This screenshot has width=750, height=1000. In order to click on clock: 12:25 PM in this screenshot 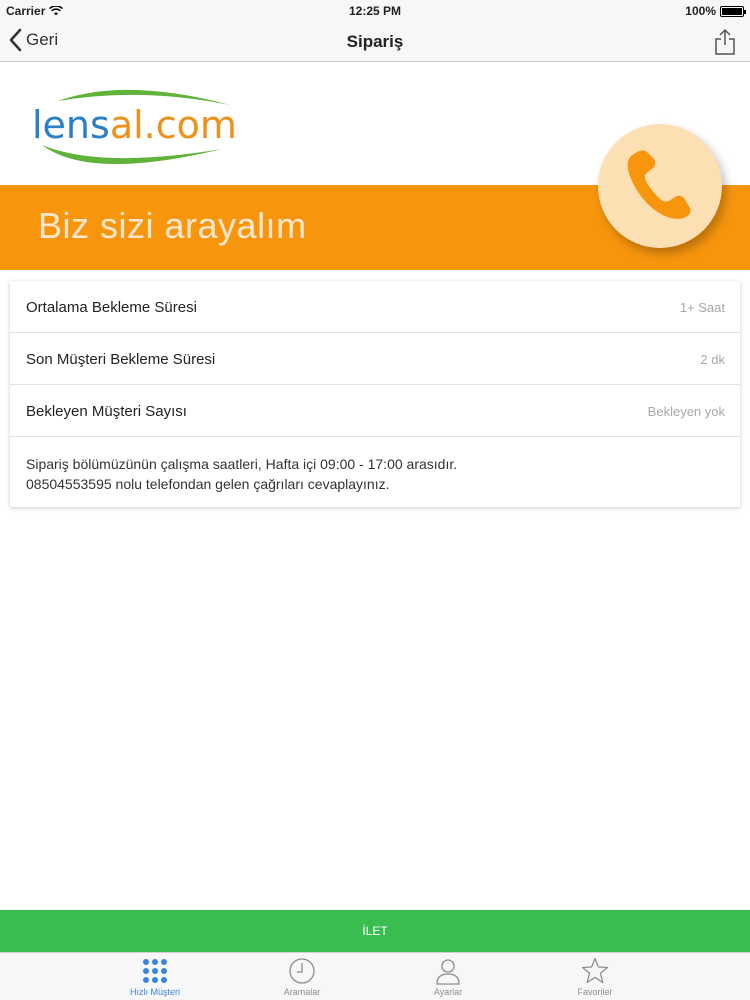, I will do `click(375, 11)`.